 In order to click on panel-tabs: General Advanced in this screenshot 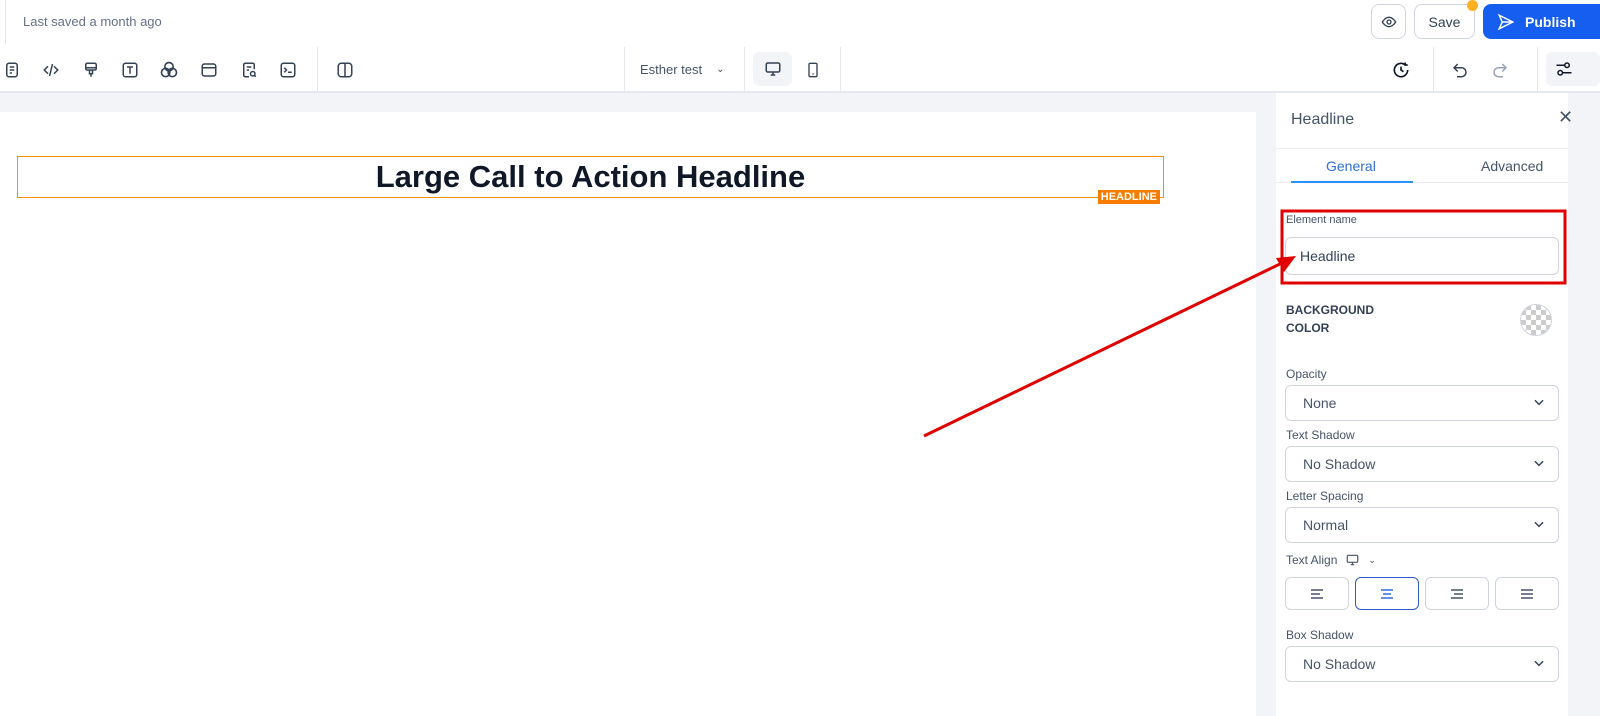, I will do `click(1422, 165)`.